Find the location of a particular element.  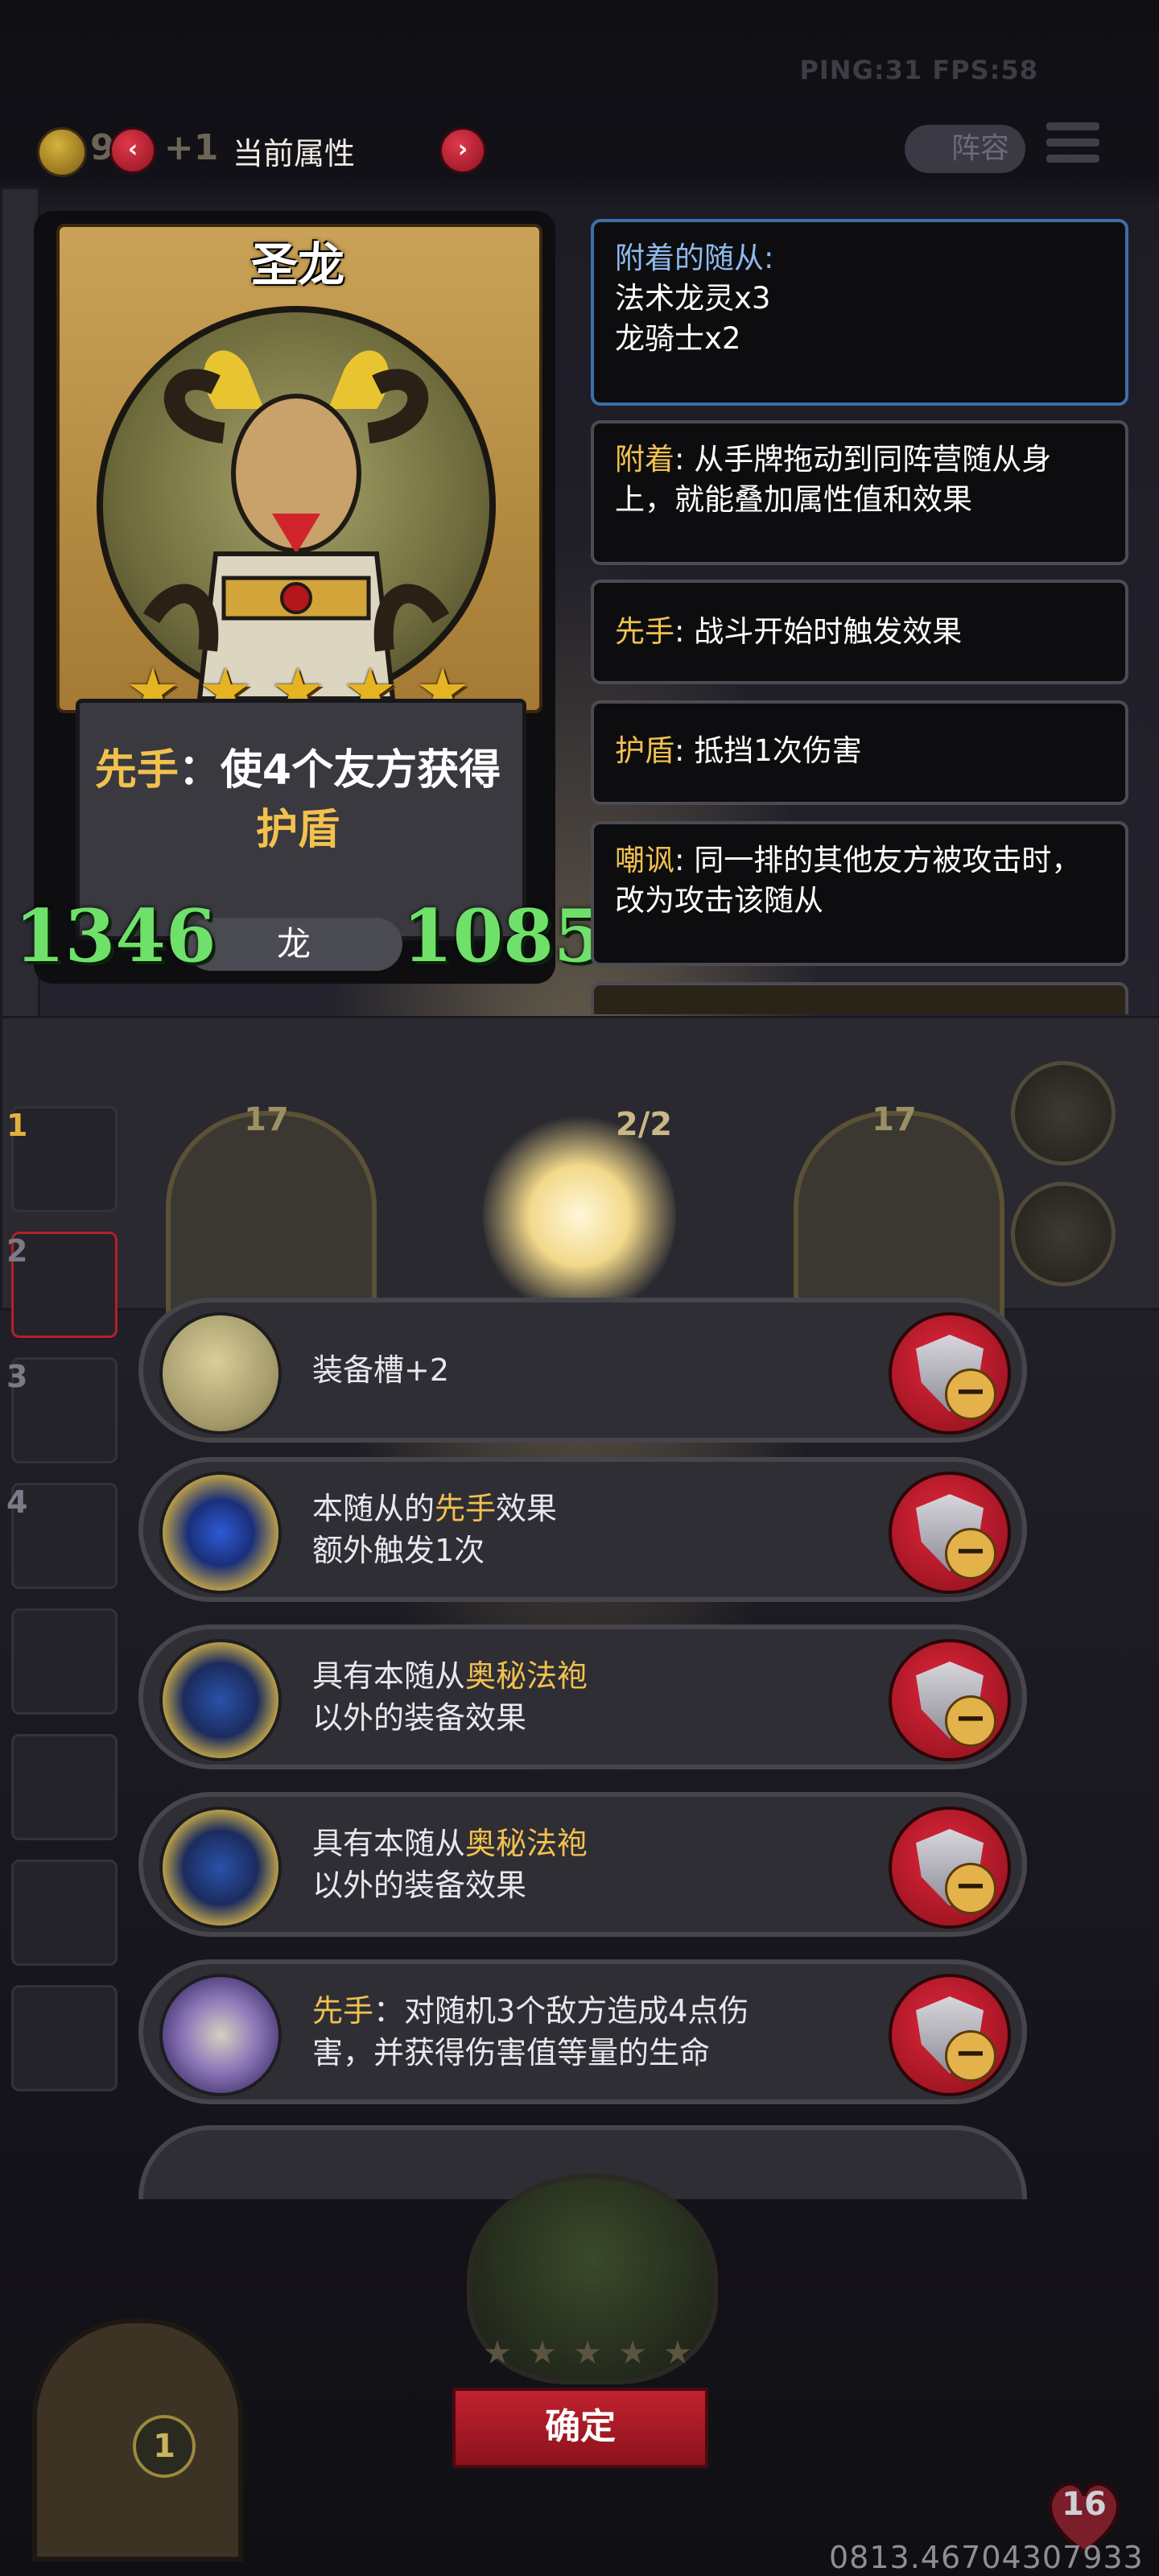

gate-coin-count: 1 is located at coordinates (164, 2446).